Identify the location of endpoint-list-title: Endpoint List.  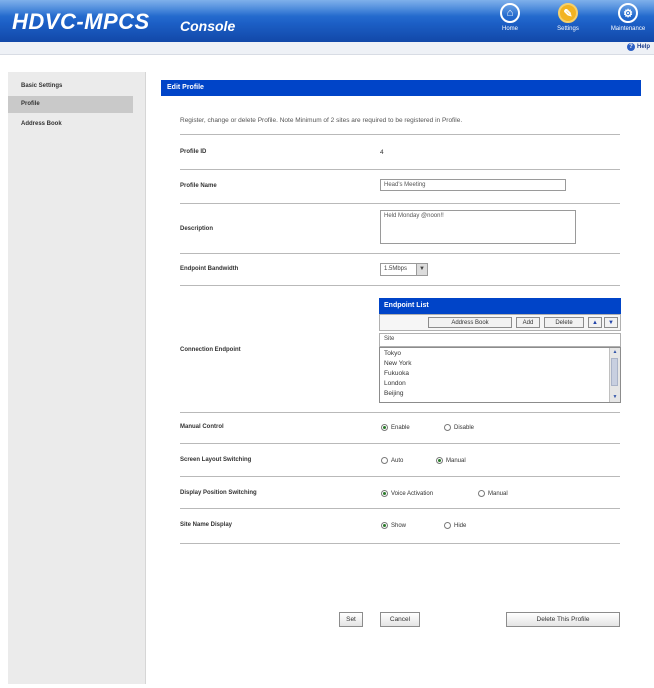
(500, 306).